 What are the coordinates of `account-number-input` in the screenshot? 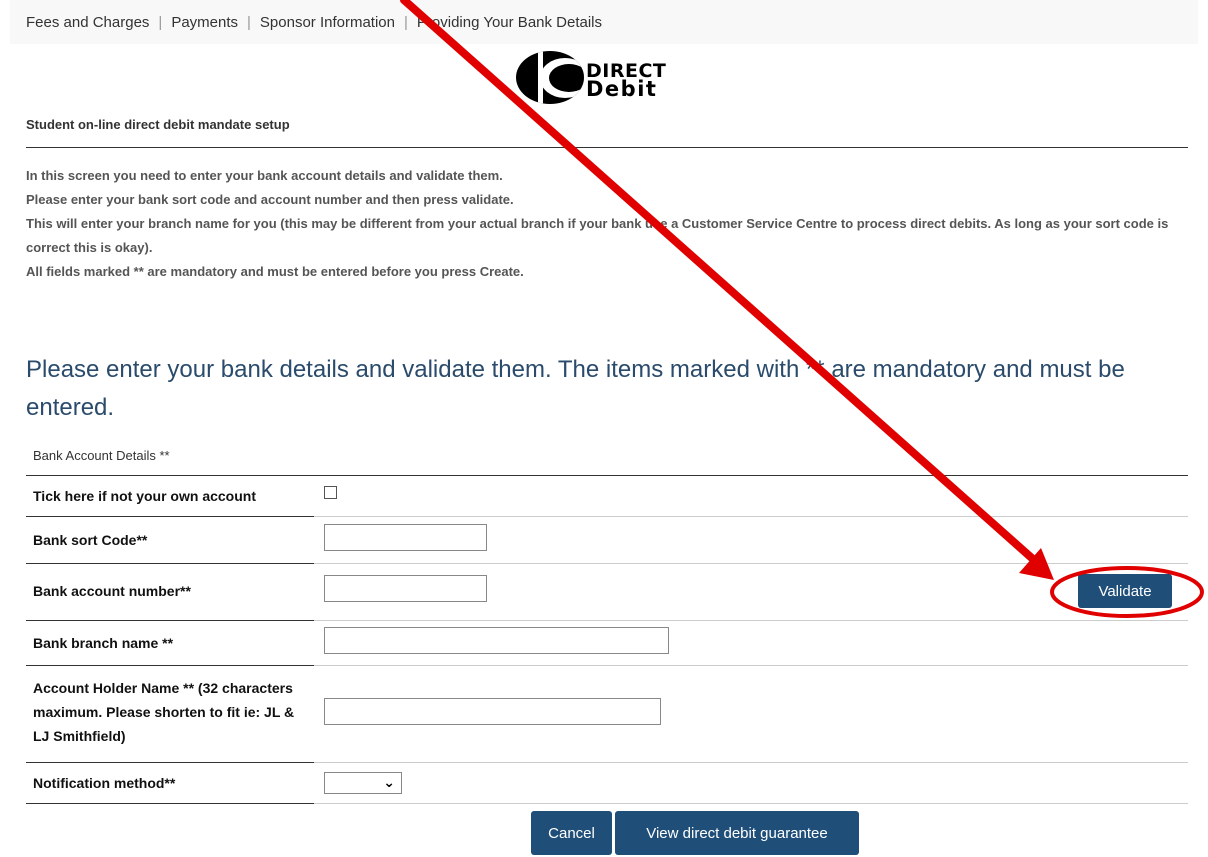 It's located at (405, 588).